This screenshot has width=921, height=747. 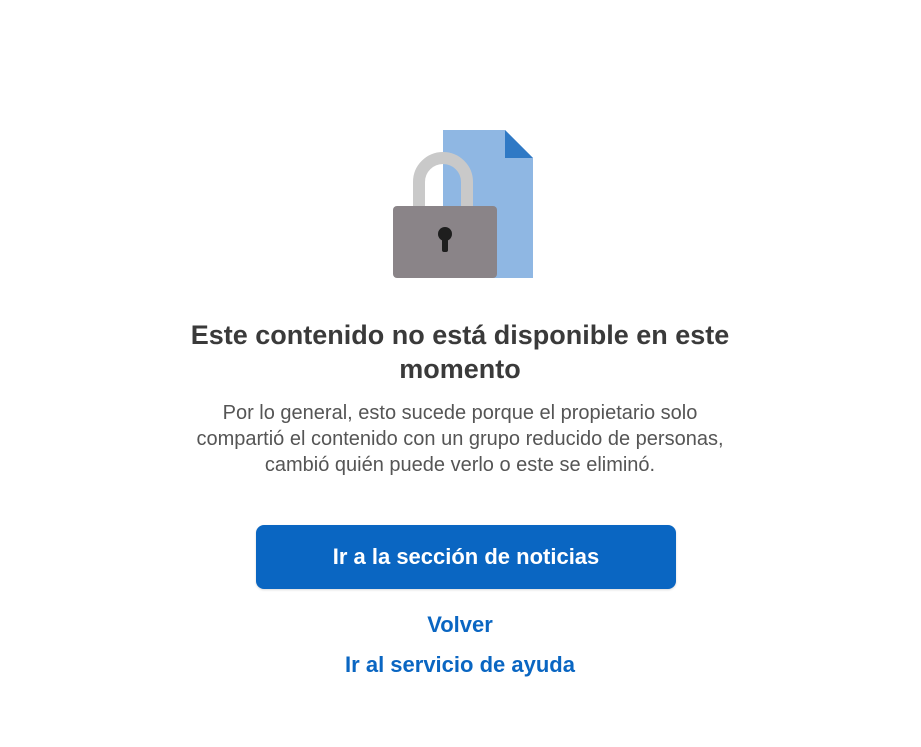 What do you see at coordinates (465, 205) in the screenshot?
I see `locked-document-icon` at bounding box center [465, 205].